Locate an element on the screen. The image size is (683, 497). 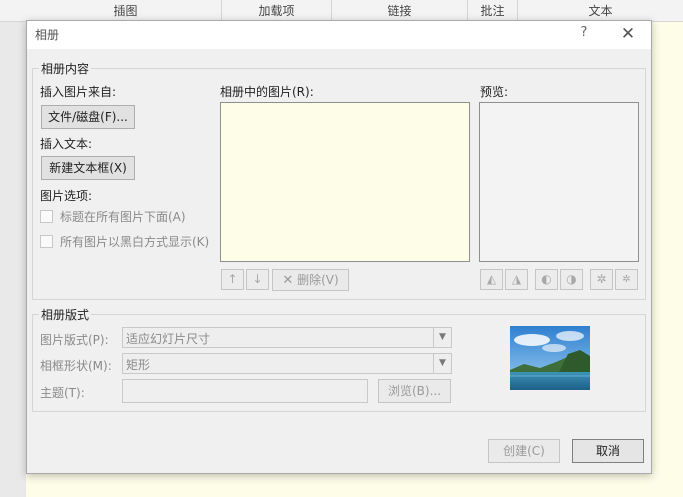
picture-layout-value: 适应幻灯片尺寸 is located at coordinates (168, 339).